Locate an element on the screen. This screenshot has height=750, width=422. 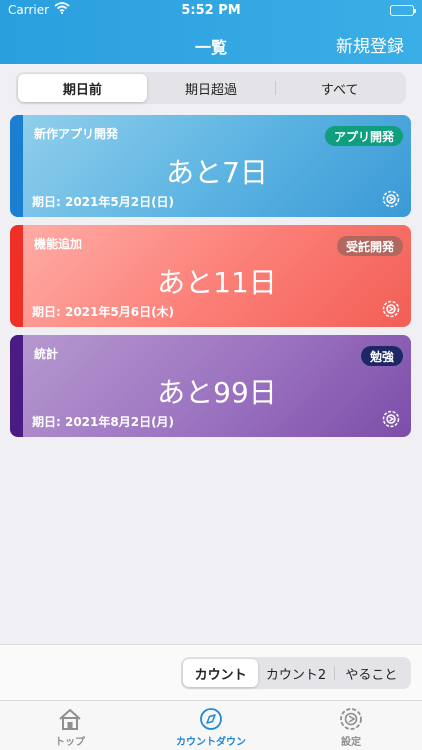
filter-tab-all: すべて is located at coordinates (339, 88).